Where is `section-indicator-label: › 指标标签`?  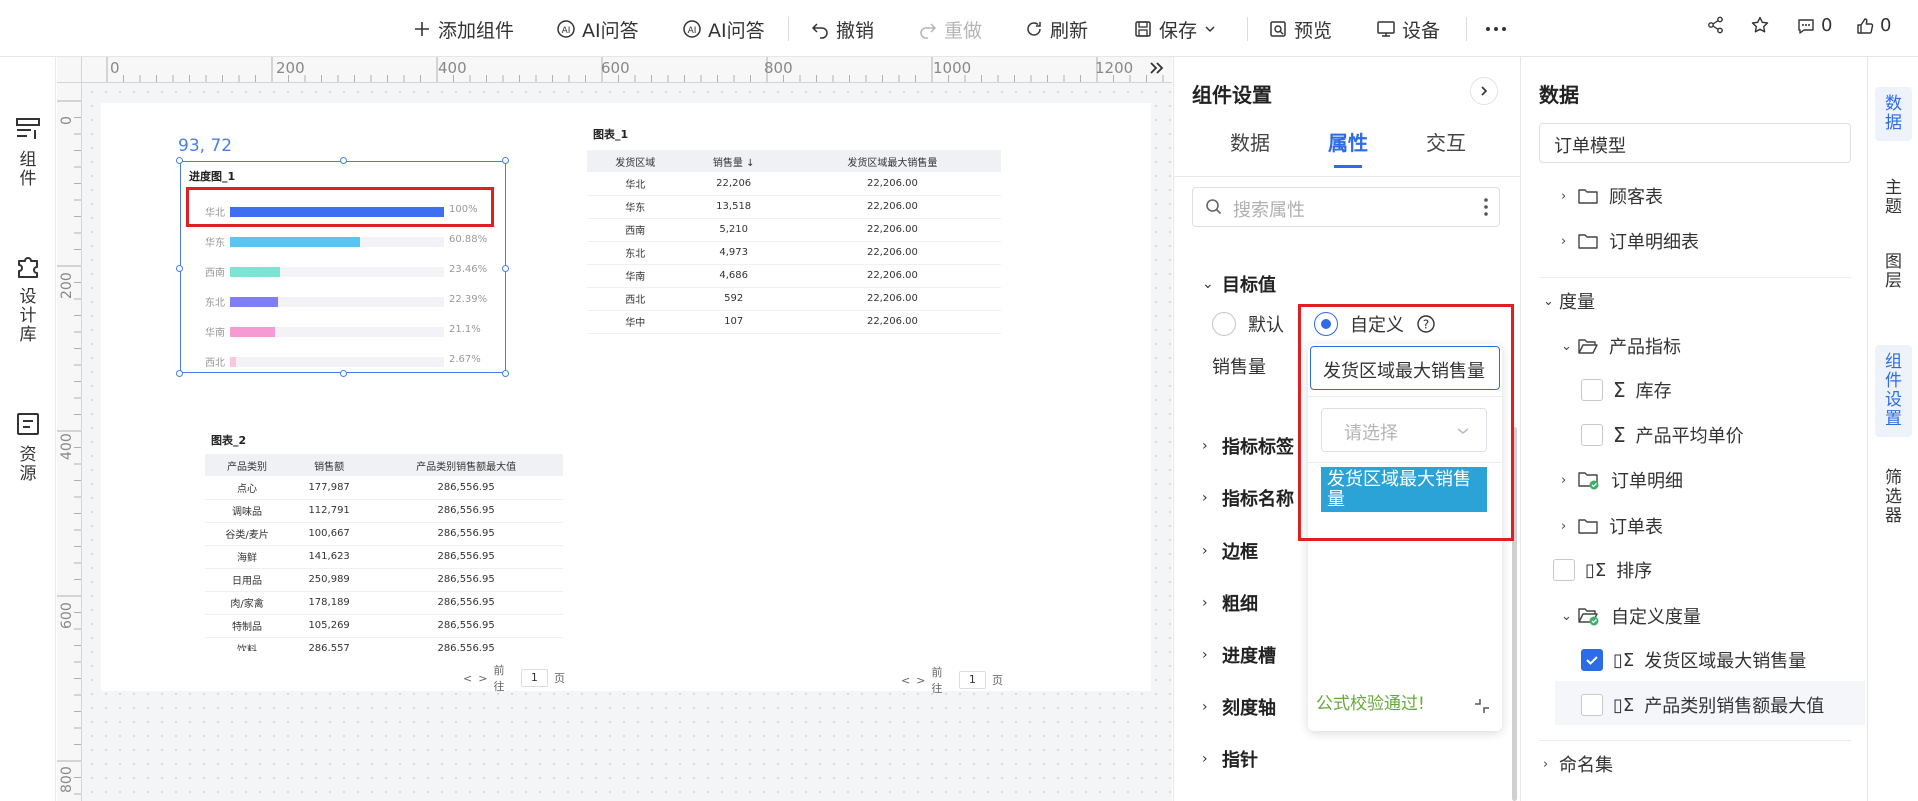 section-indicator-label: › 指标标签 is located at coordinates (1248, 446).